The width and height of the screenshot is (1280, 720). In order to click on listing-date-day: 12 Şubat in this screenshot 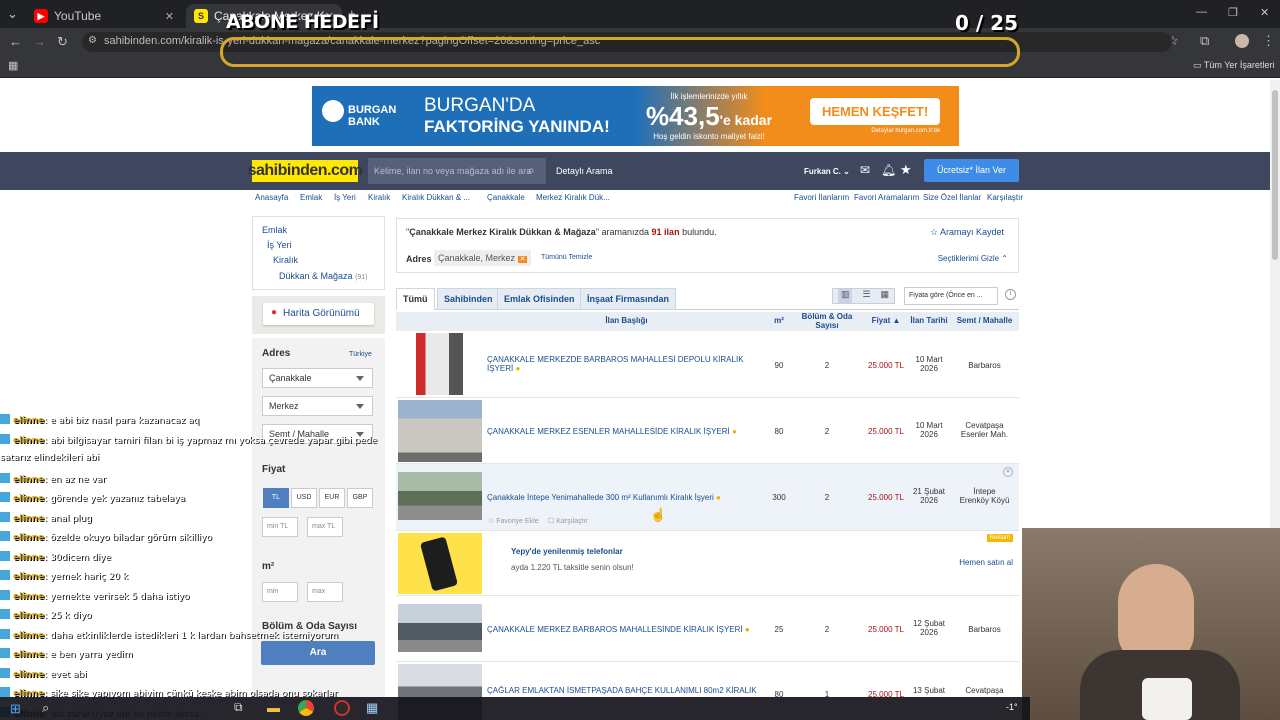, I will do `click(929, 623)`.